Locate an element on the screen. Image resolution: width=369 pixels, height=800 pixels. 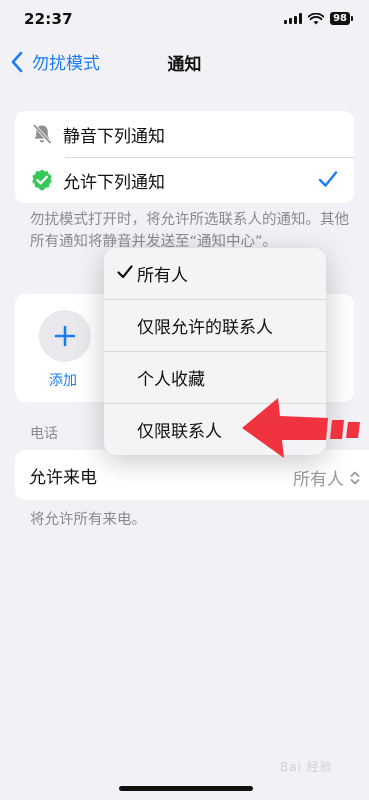
add-person-label: 添加 is located at coordinates (63, 381).